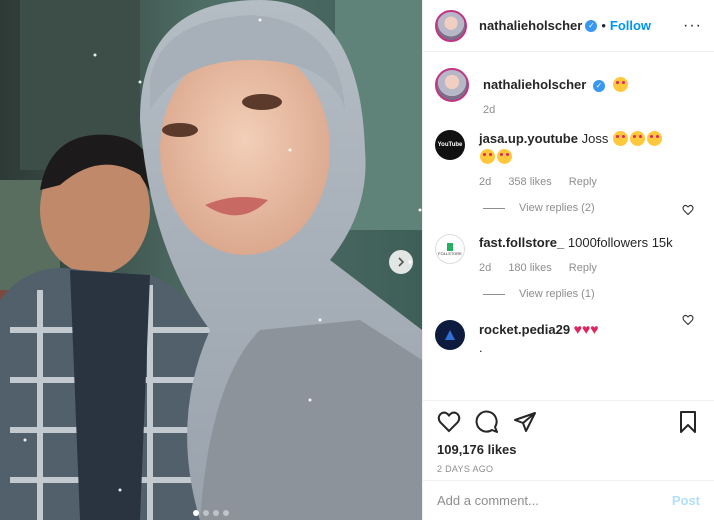 This screenshot has height=520, width=714. What do you see at coordinates (529, 182) in the screenshot?
I see `comment-likes: 358 likes` at bounding box center [529, 182].